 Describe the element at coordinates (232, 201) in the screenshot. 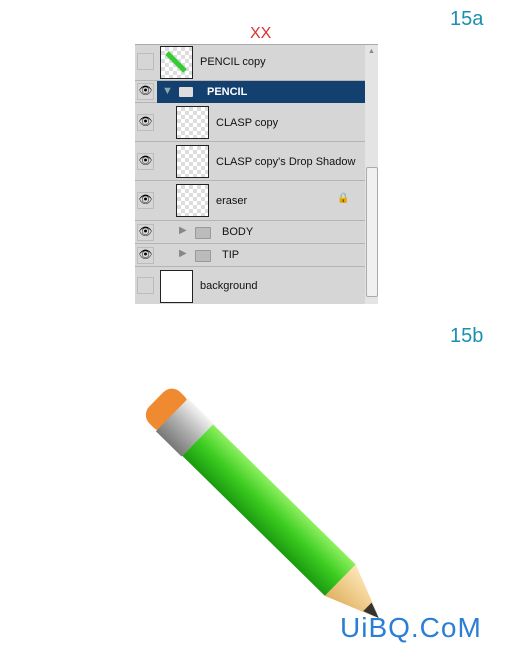

I see `layer-name: eraser` at that location.